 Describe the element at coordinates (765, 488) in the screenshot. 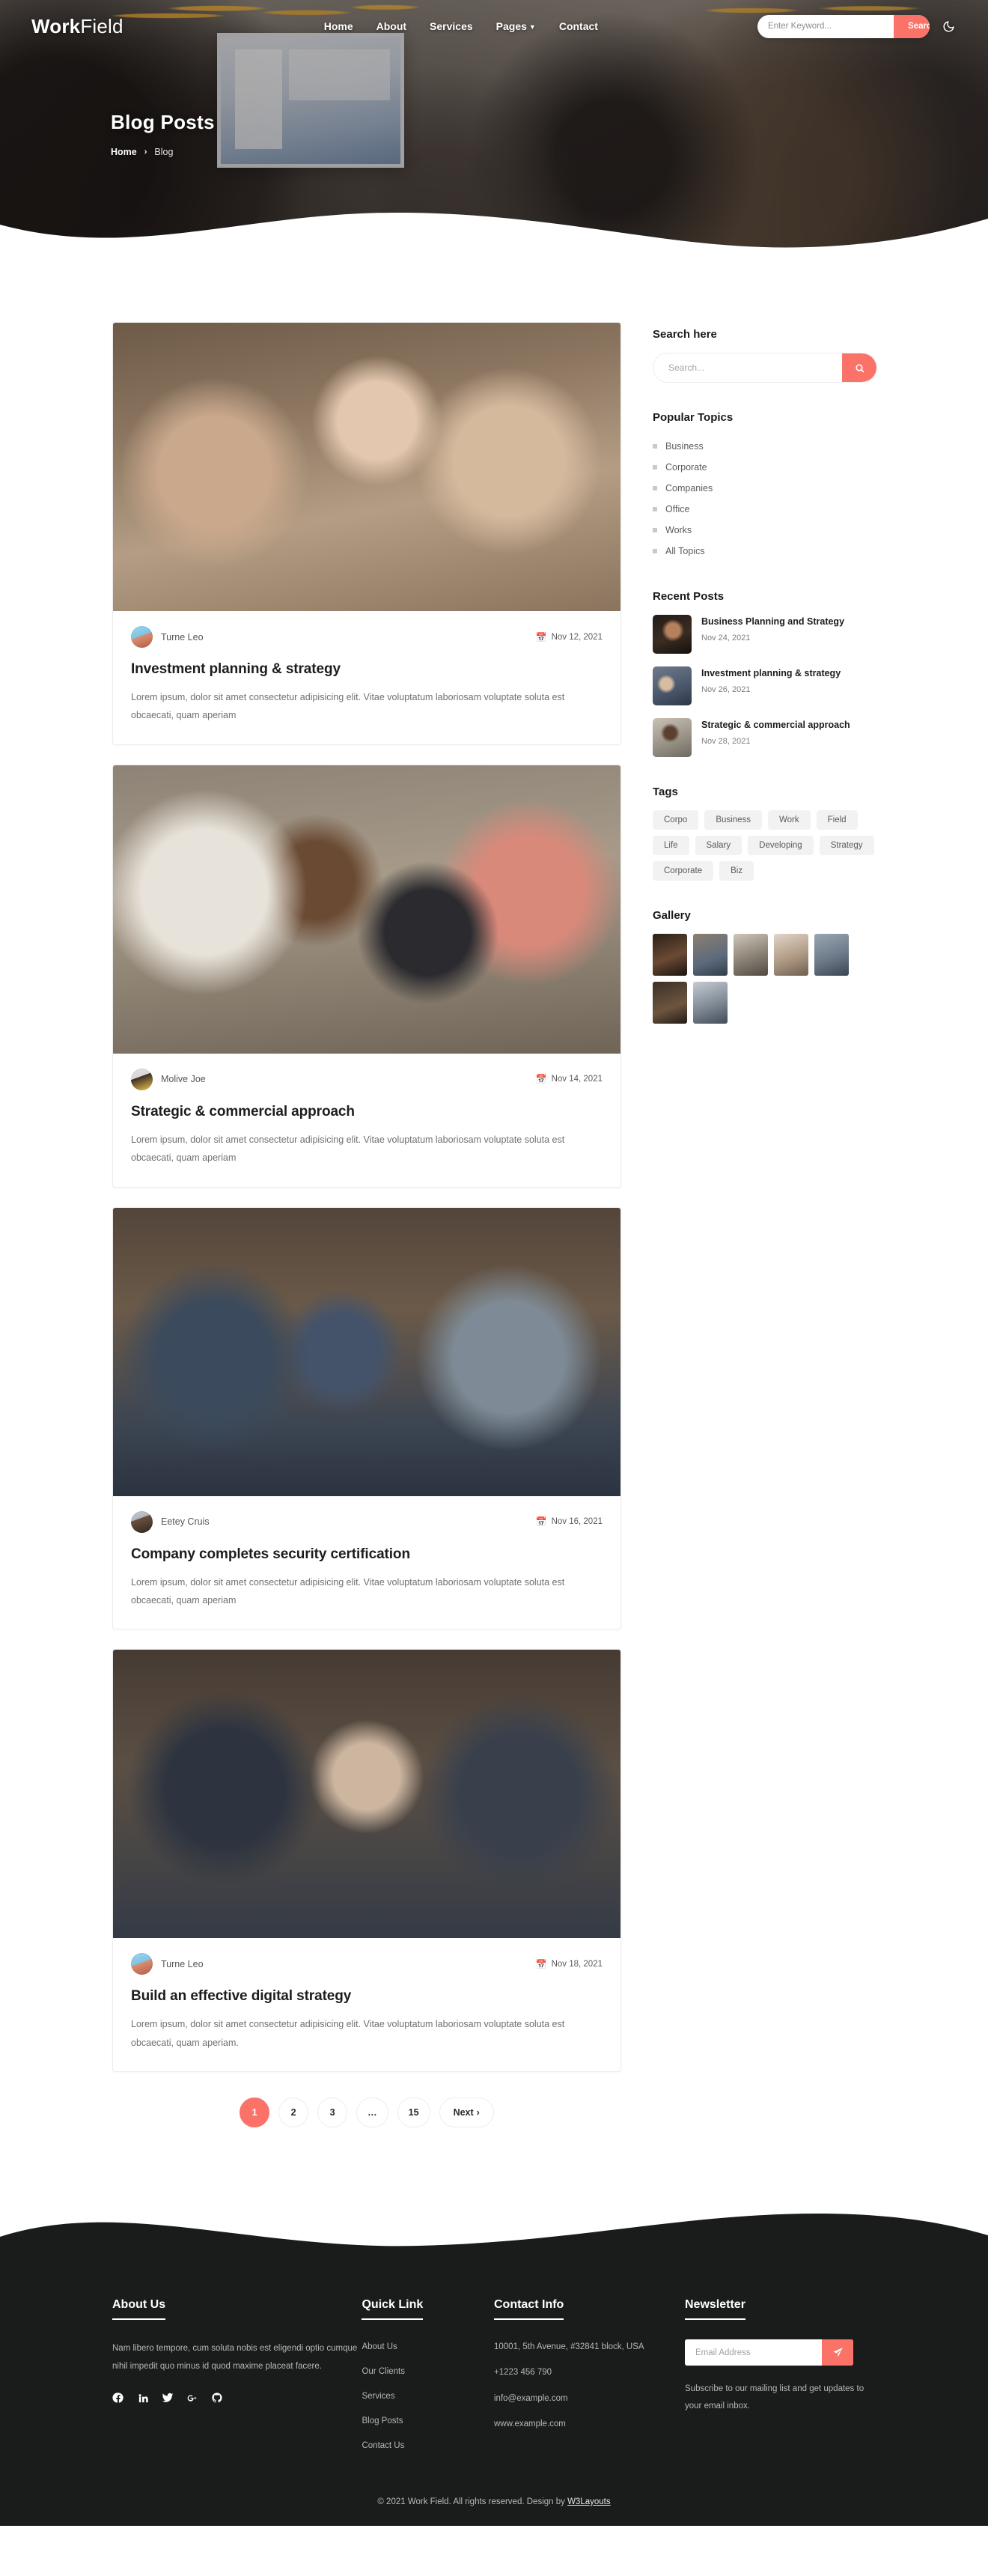

I see `list-item: Companies` at that location.